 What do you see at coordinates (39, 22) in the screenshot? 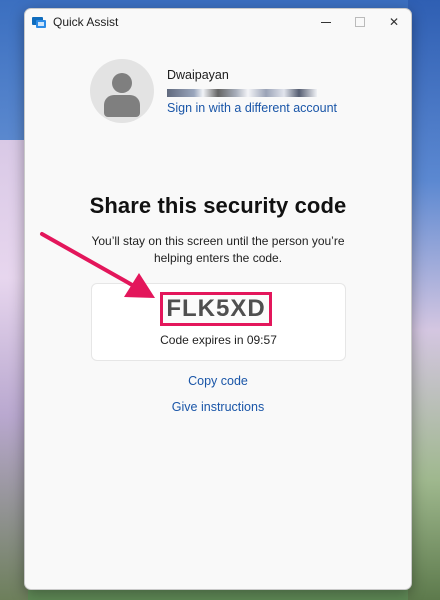
I see `quick-assist-icon` at bounding box center [39, 22].